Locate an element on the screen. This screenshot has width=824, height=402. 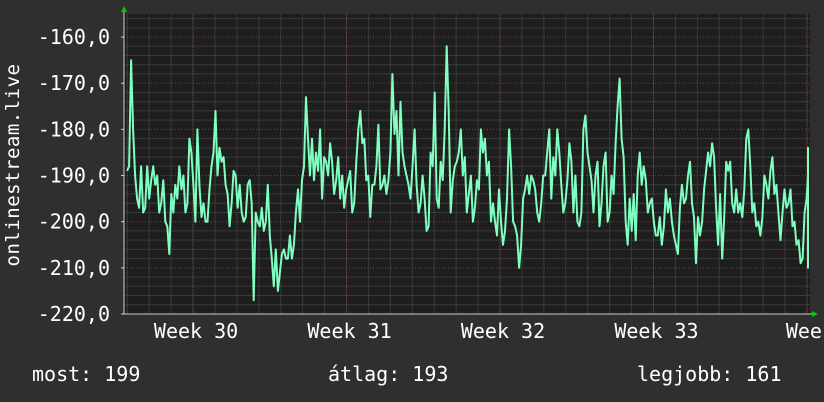
y-tick-label: -160,0 is located at coordinates (74, 37).